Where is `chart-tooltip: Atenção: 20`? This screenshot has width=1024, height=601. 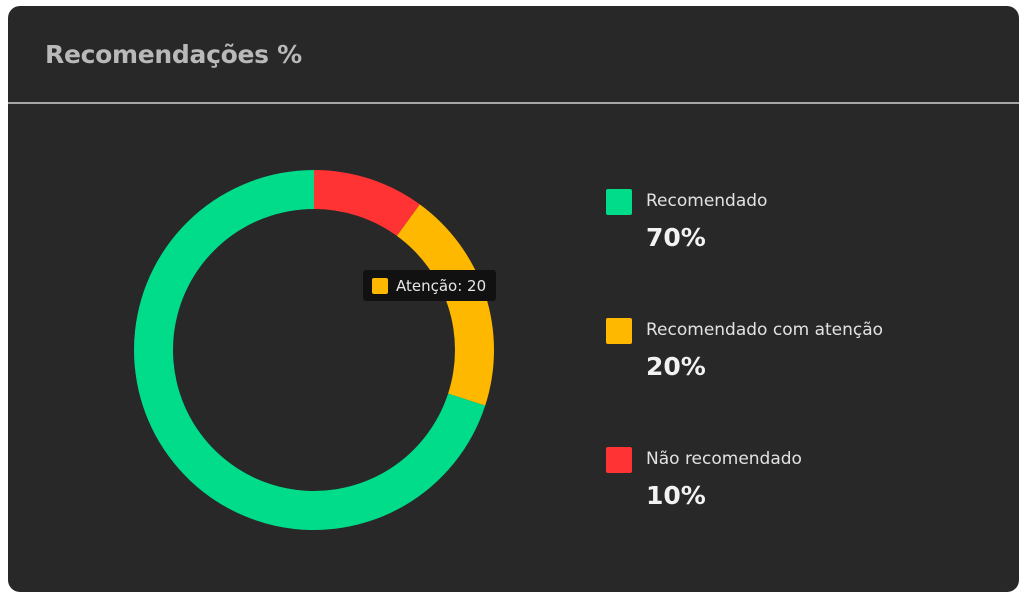
chart-tooltip: Atenção: 20 is located at coordinates (430, 285).